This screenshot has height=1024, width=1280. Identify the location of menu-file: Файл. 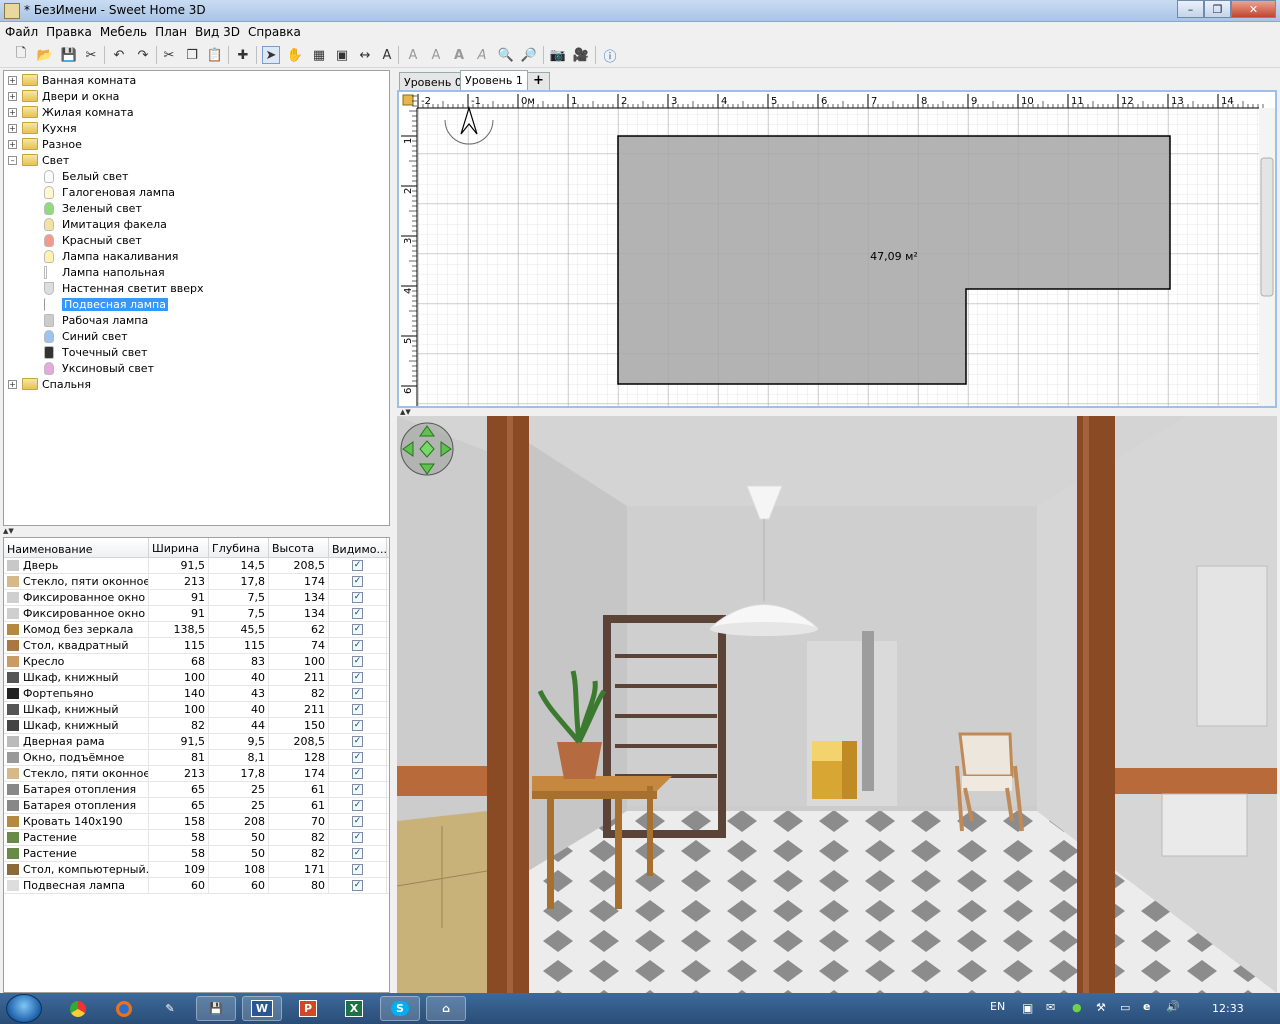
(21, 32).